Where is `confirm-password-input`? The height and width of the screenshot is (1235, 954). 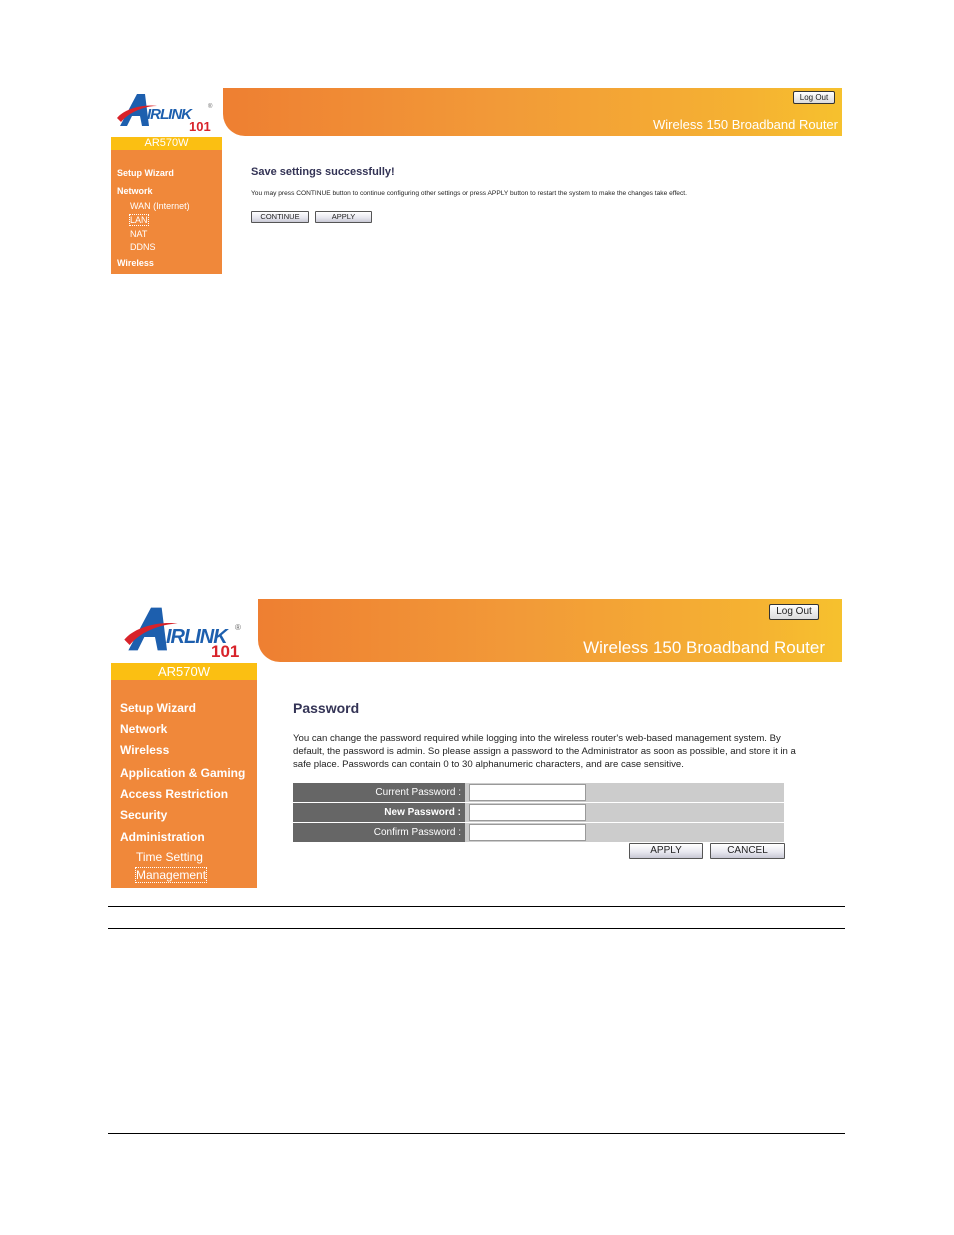 confirm-password-input is located at coordinates (527, 832).